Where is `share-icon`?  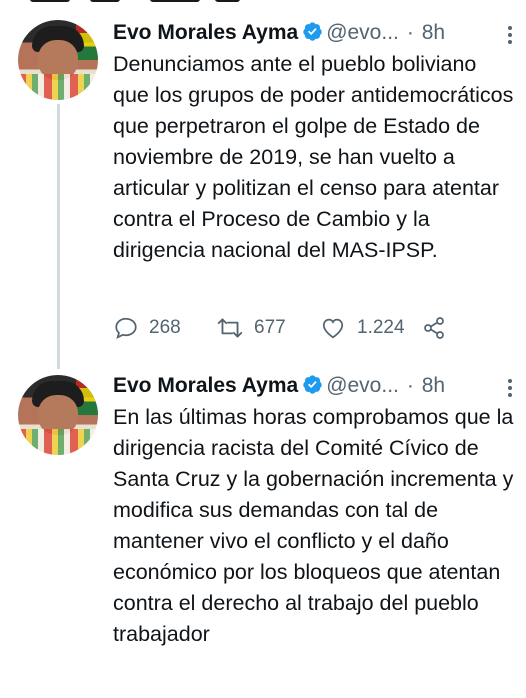
share-icon is located at coordinates (434, 328).